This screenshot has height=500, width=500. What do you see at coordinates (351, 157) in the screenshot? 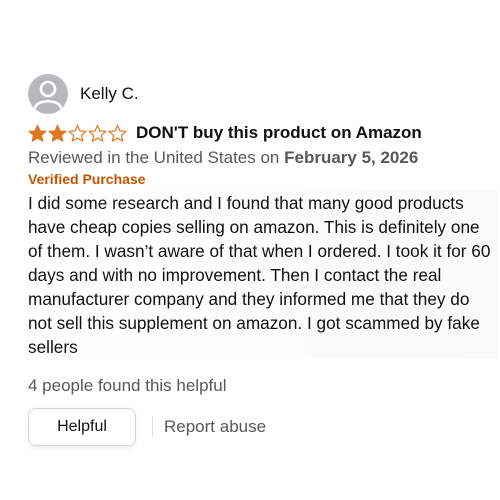
I see `review-date: February 5, 2026` at bounding box center [351, 157].